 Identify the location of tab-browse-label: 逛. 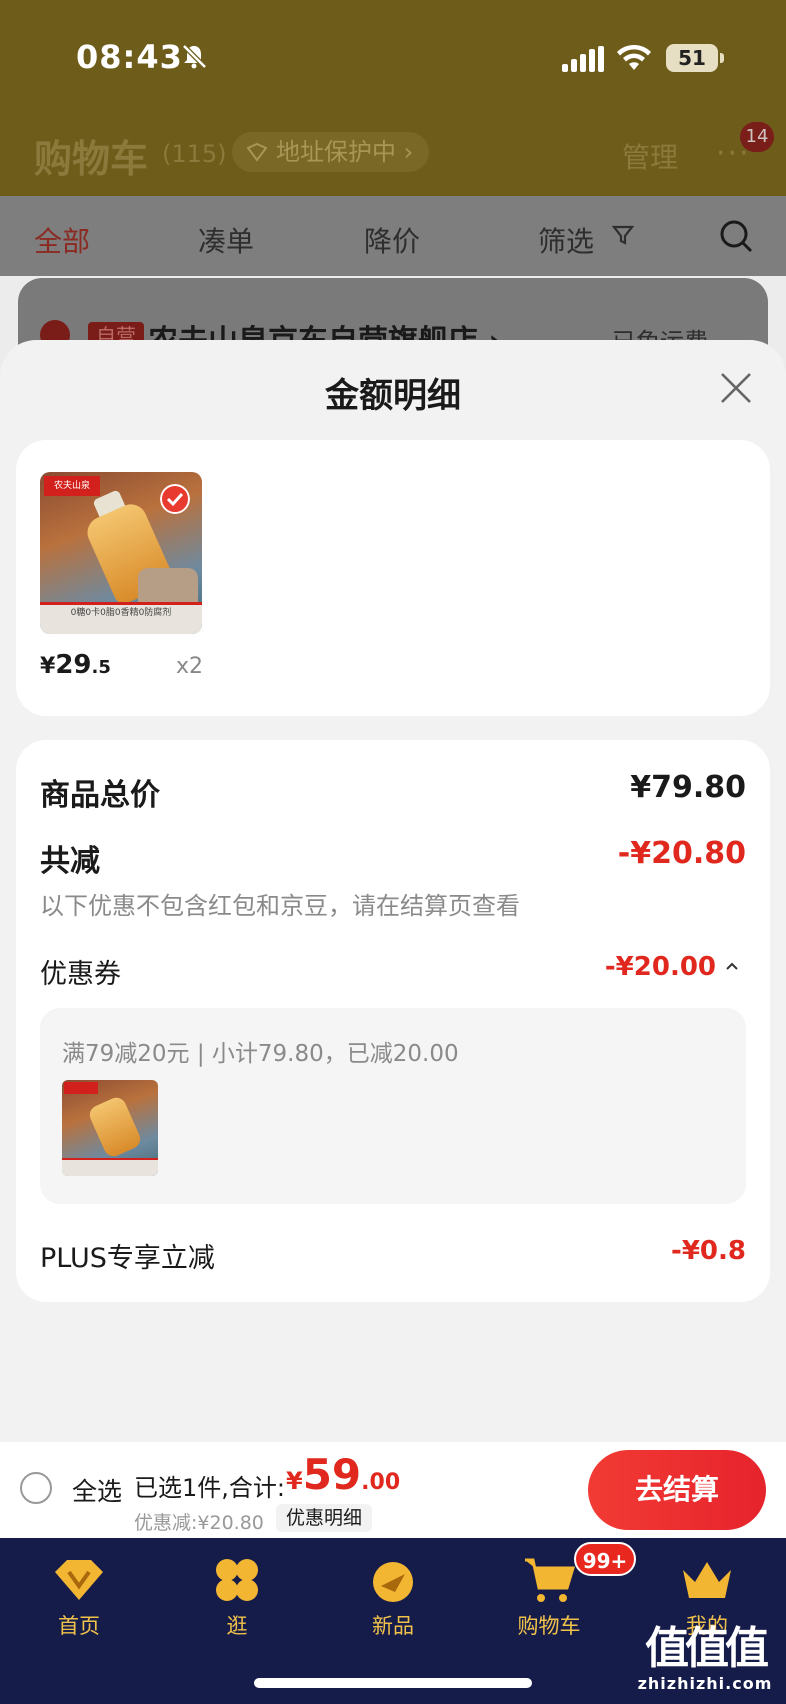
(237, 1626).